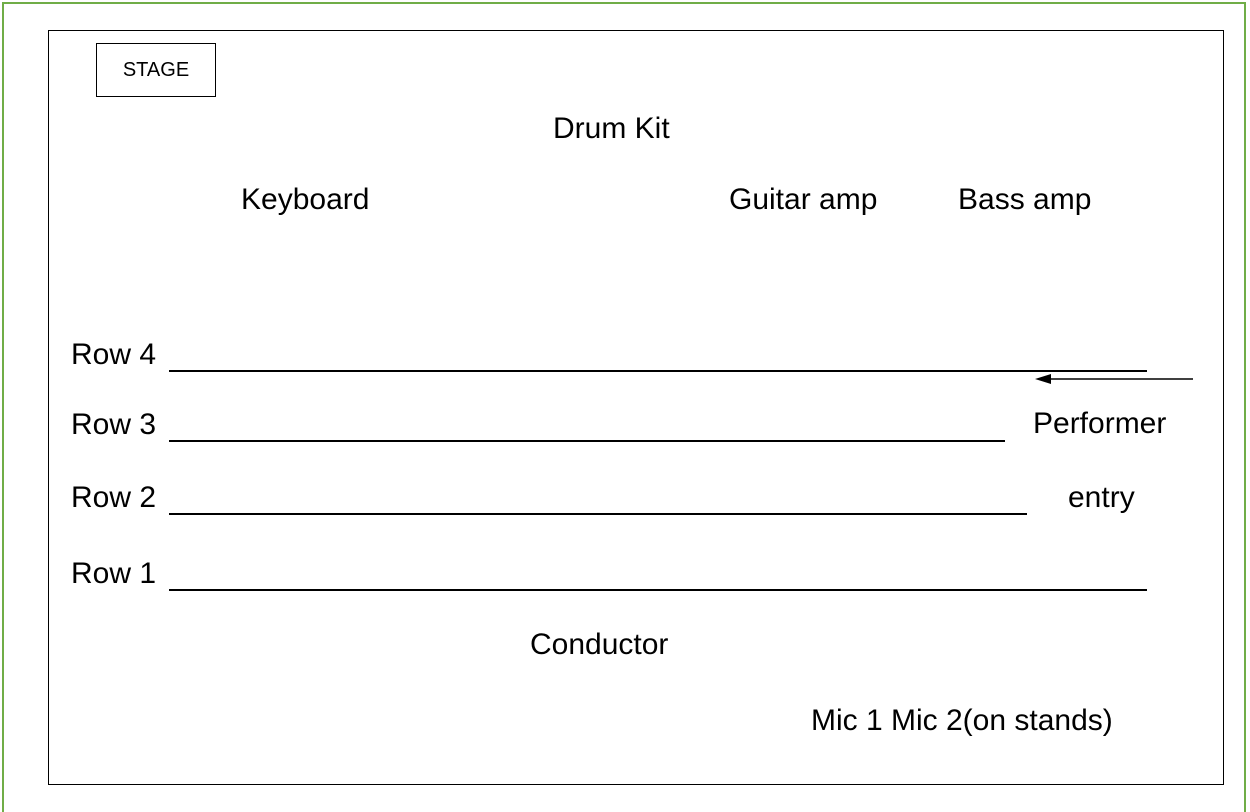 This screenshot has width=1250, height=812. I want to click on bass-amp-label: Bass amp, so click(1025, 199).